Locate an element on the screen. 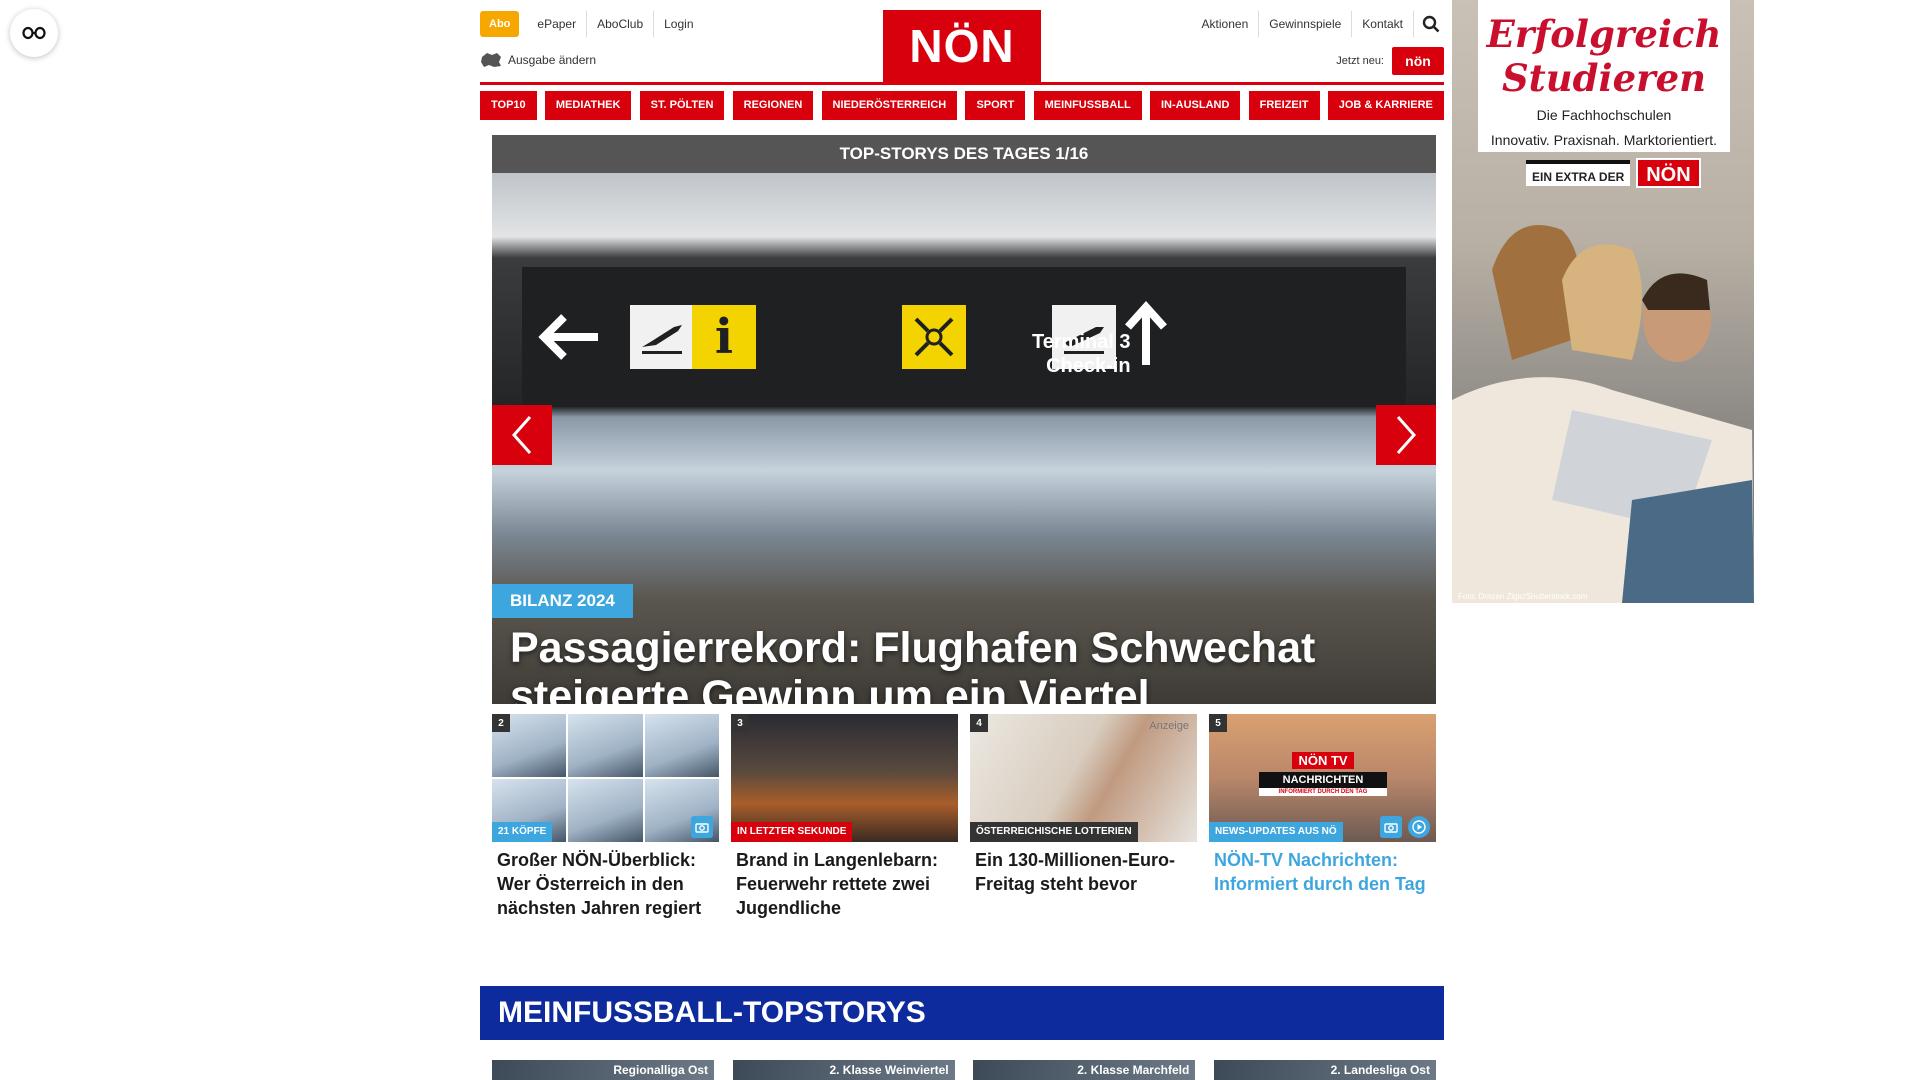  nav-item-in-ausland: IN-AUSLAND is located at coordinates (1195, 105).